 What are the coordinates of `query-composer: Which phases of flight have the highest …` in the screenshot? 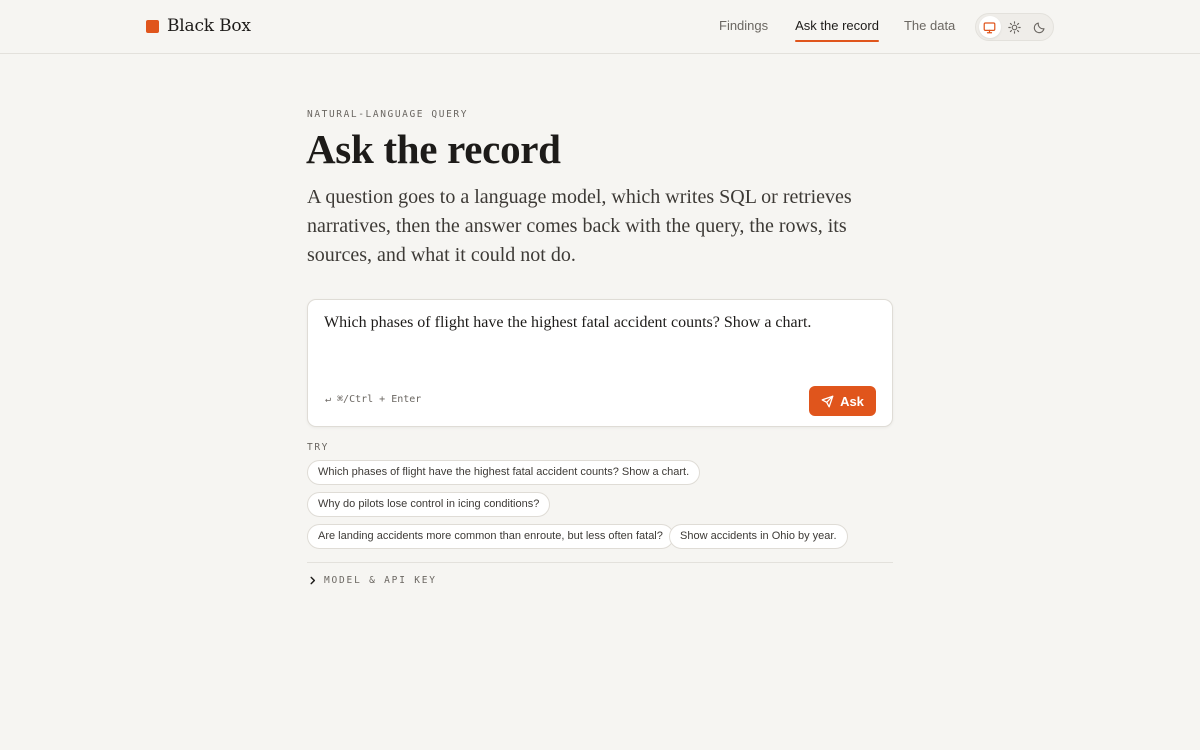 It's located at (600, 363).